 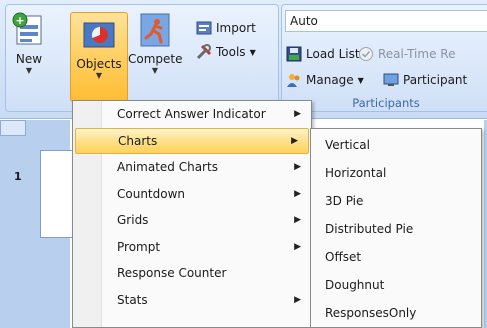 I want to click on tools-label: Tools, so click(x=231, y=52).